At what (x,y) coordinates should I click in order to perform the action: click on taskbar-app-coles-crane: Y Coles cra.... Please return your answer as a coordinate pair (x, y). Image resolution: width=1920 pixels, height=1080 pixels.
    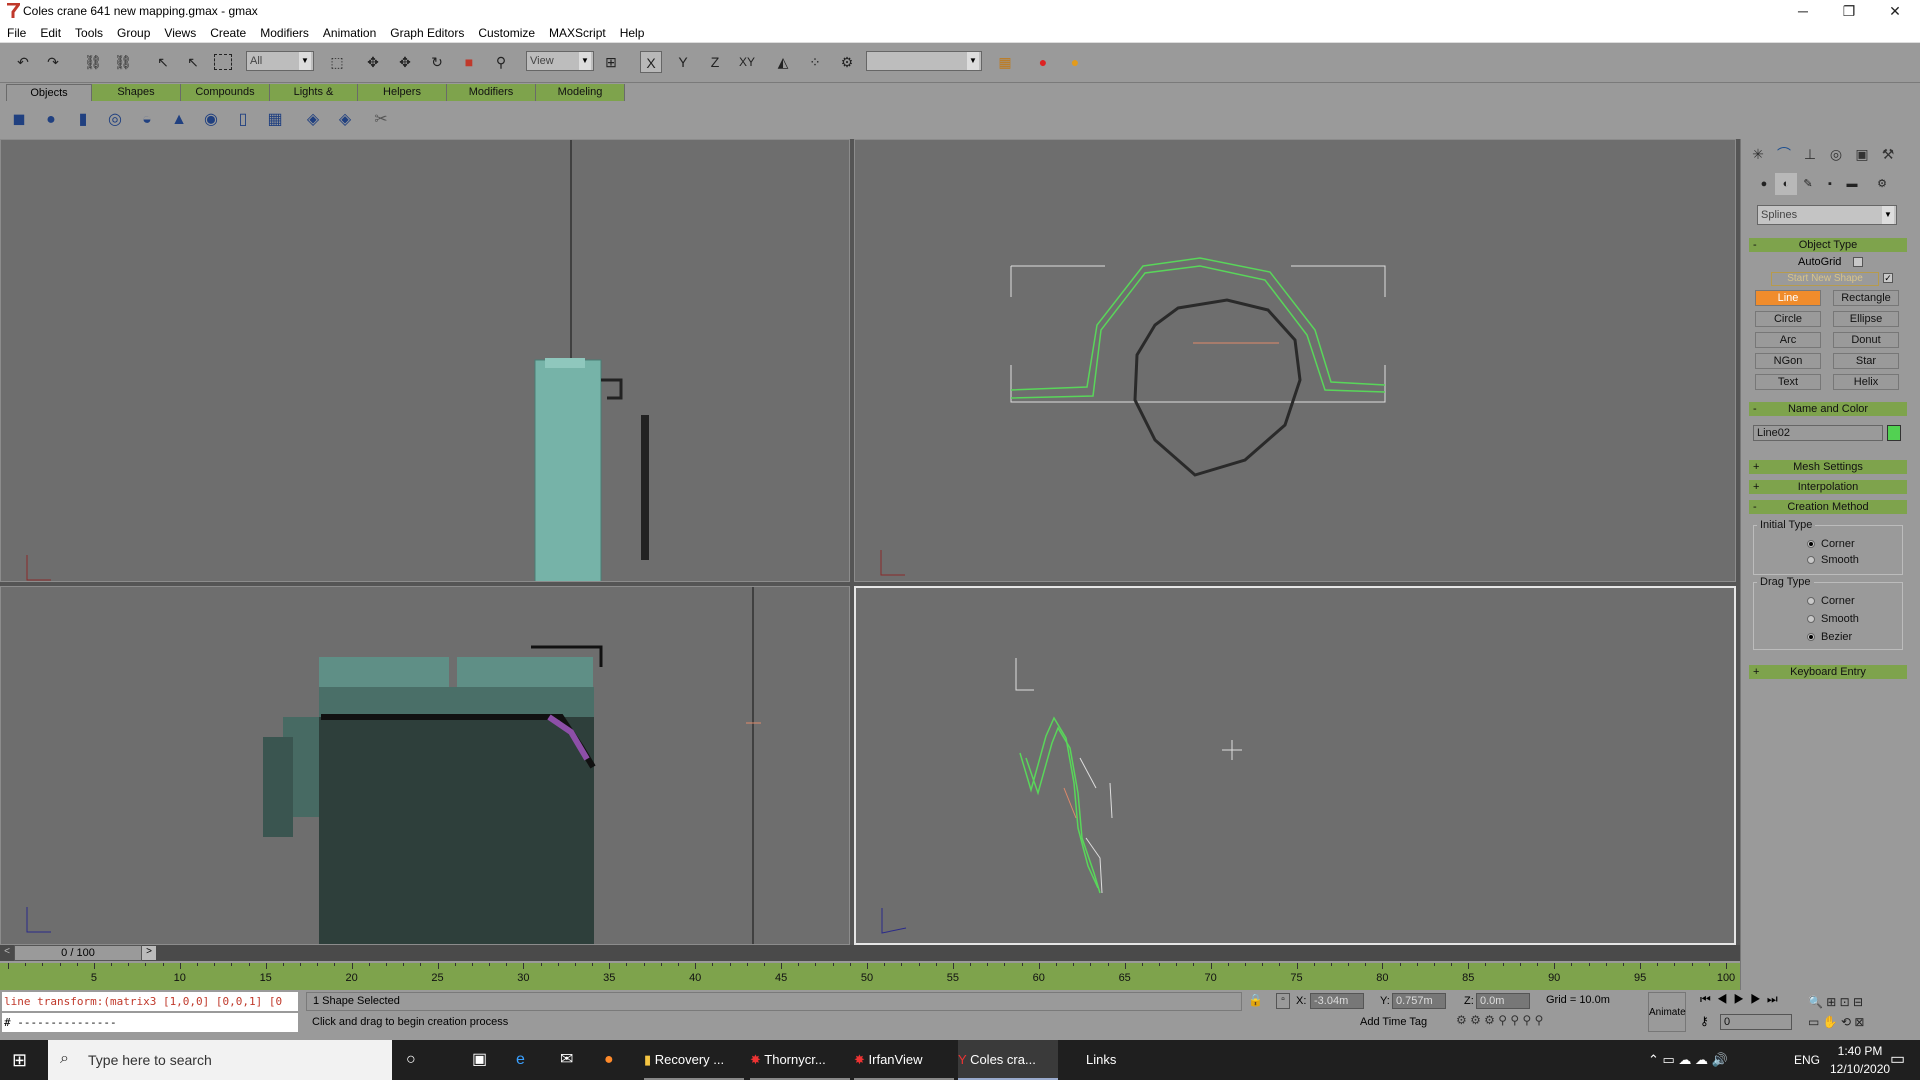
    Looking at the image, I should click on (1008, 1060).